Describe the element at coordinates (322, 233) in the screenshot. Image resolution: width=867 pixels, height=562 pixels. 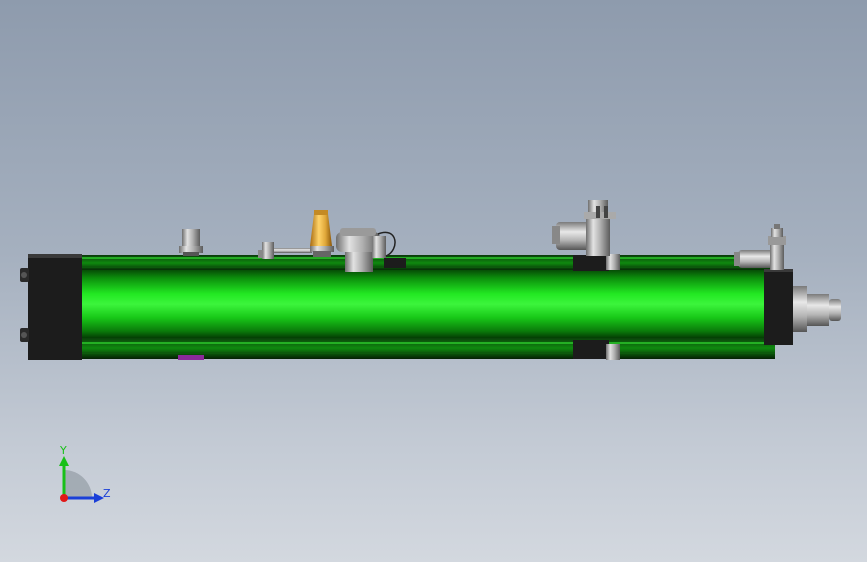
I see `brass-nozzle-fitting` at that location.